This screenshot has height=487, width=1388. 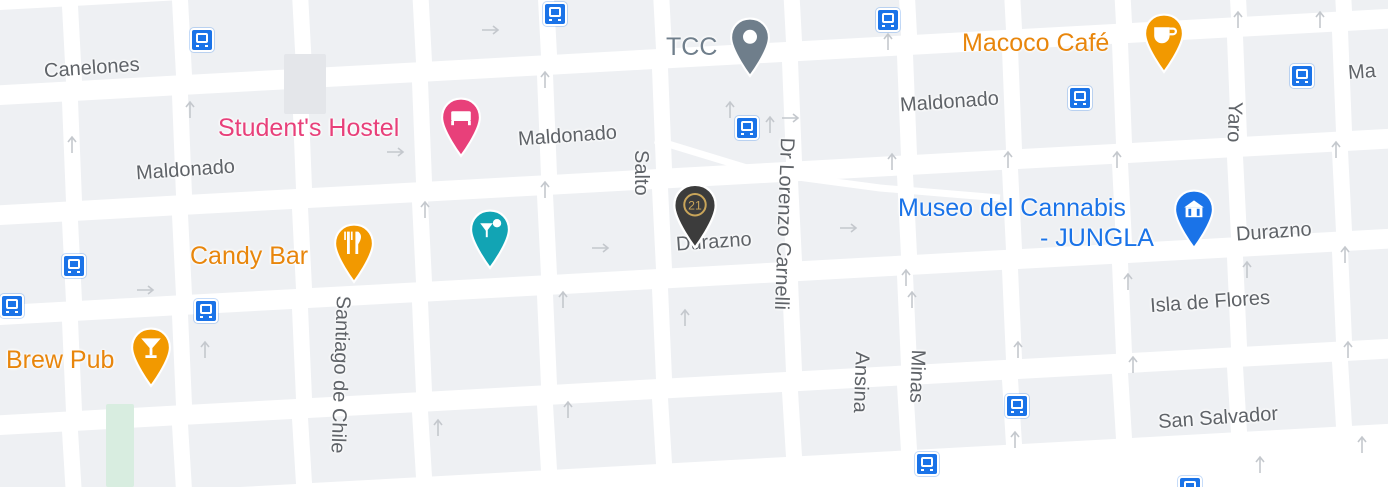 I want to click on street-label-ansina: Ansina, so click(x=860, y=382).